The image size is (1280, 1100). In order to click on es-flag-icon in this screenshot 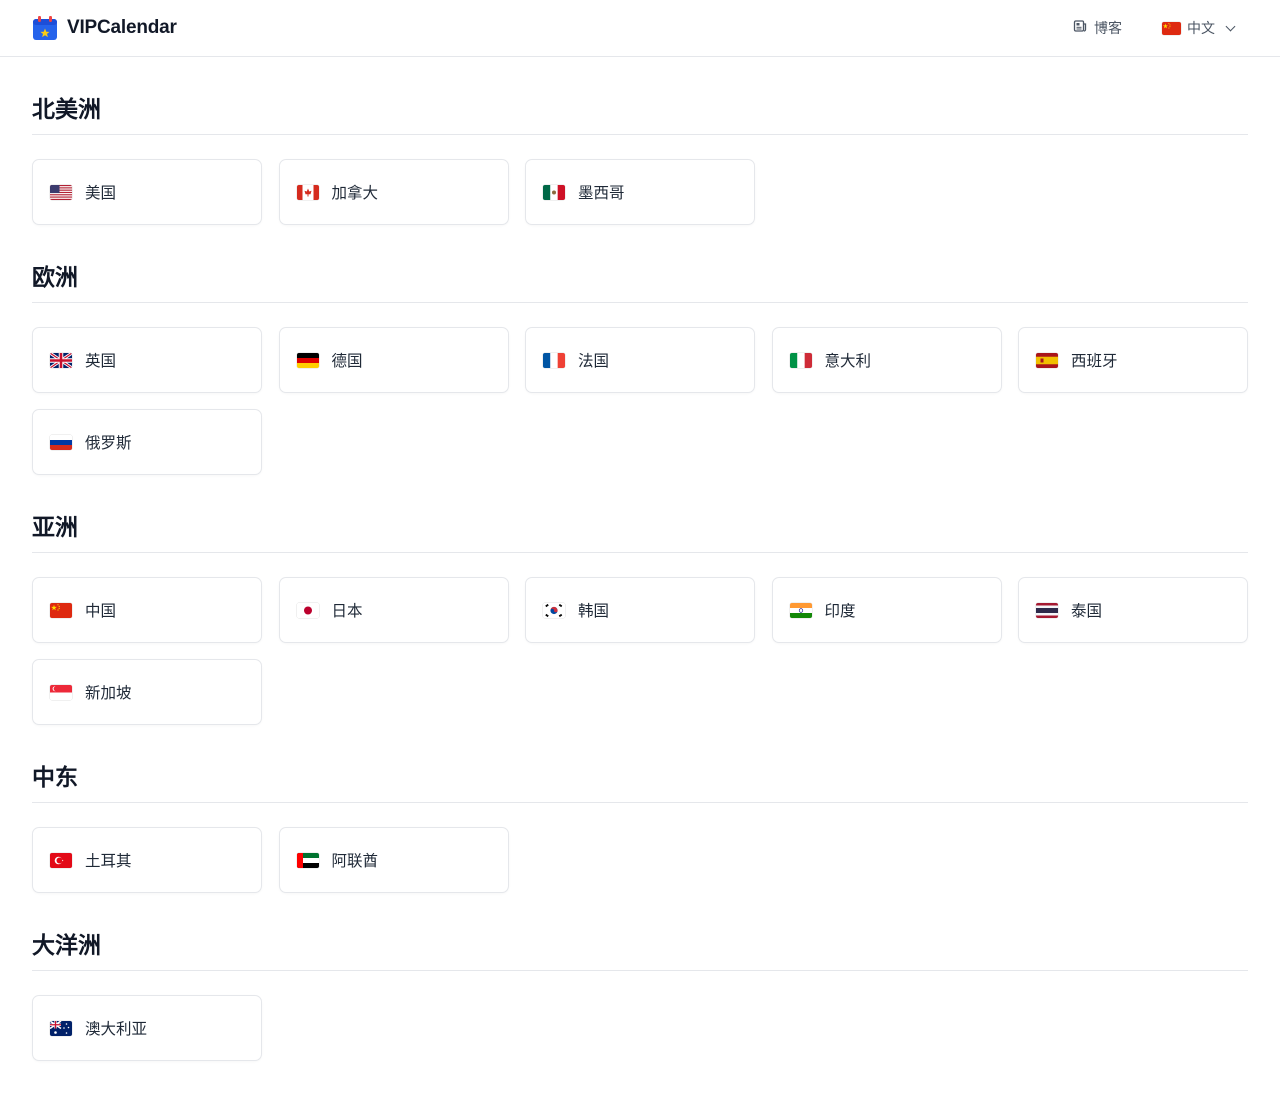, I will do `click(1047, 360)`.